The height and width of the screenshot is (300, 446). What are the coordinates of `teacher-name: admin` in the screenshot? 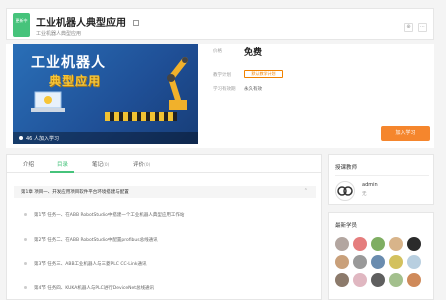 It's located at (370, 185).